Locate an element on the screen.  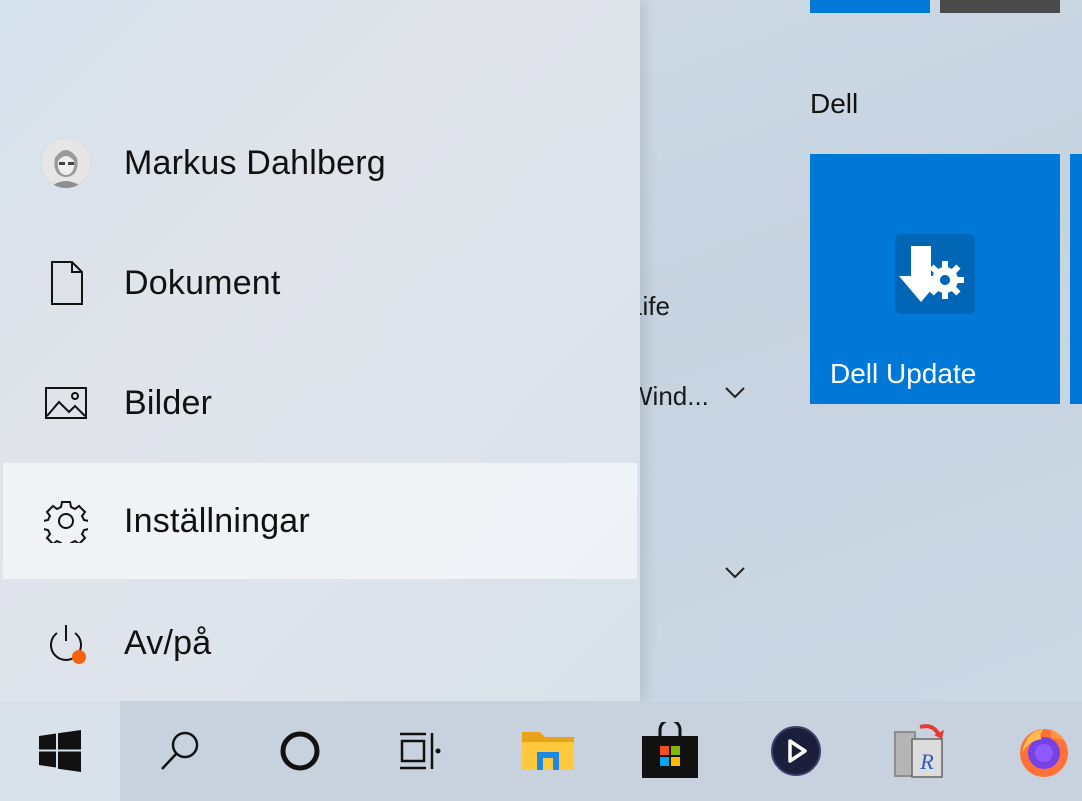
user-name-label: Markus Dahlberg is located at coordinates (255, 162).